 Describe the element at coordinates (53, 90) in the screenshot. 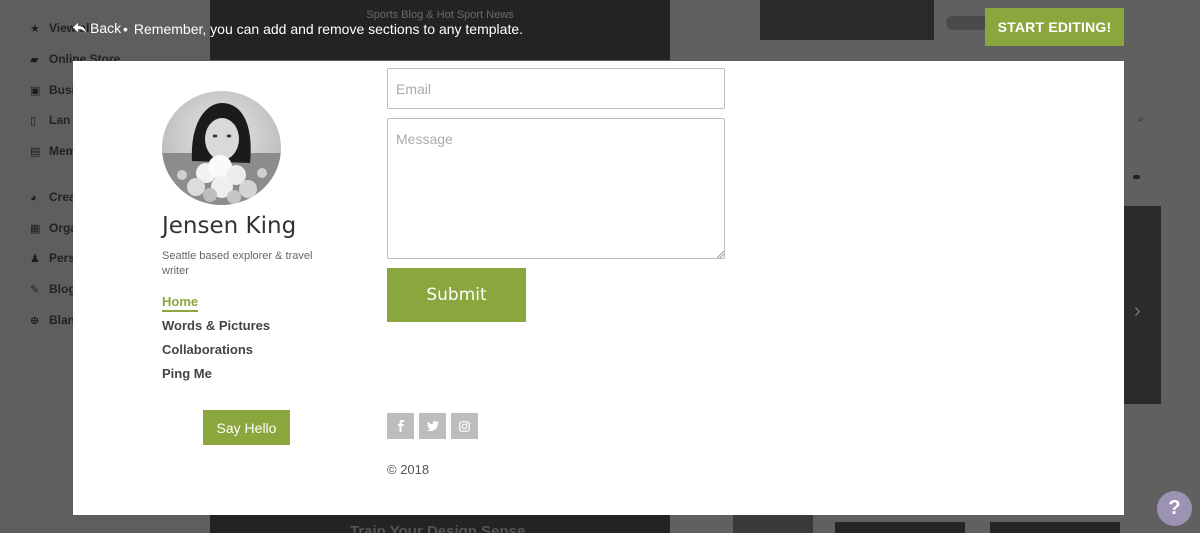

I see `bg-sidebar-item-business: ▣ Busi` at that location.